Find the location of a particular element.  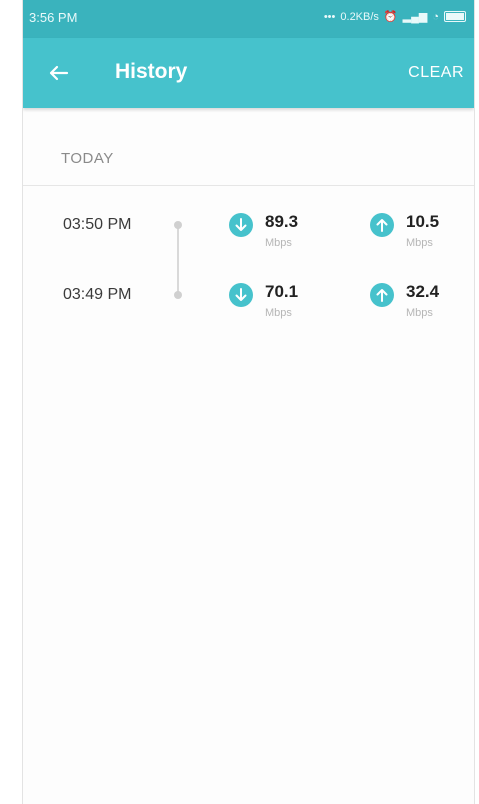

upload-metric: 32.4 Mbps is located at coordinates (422, 305).